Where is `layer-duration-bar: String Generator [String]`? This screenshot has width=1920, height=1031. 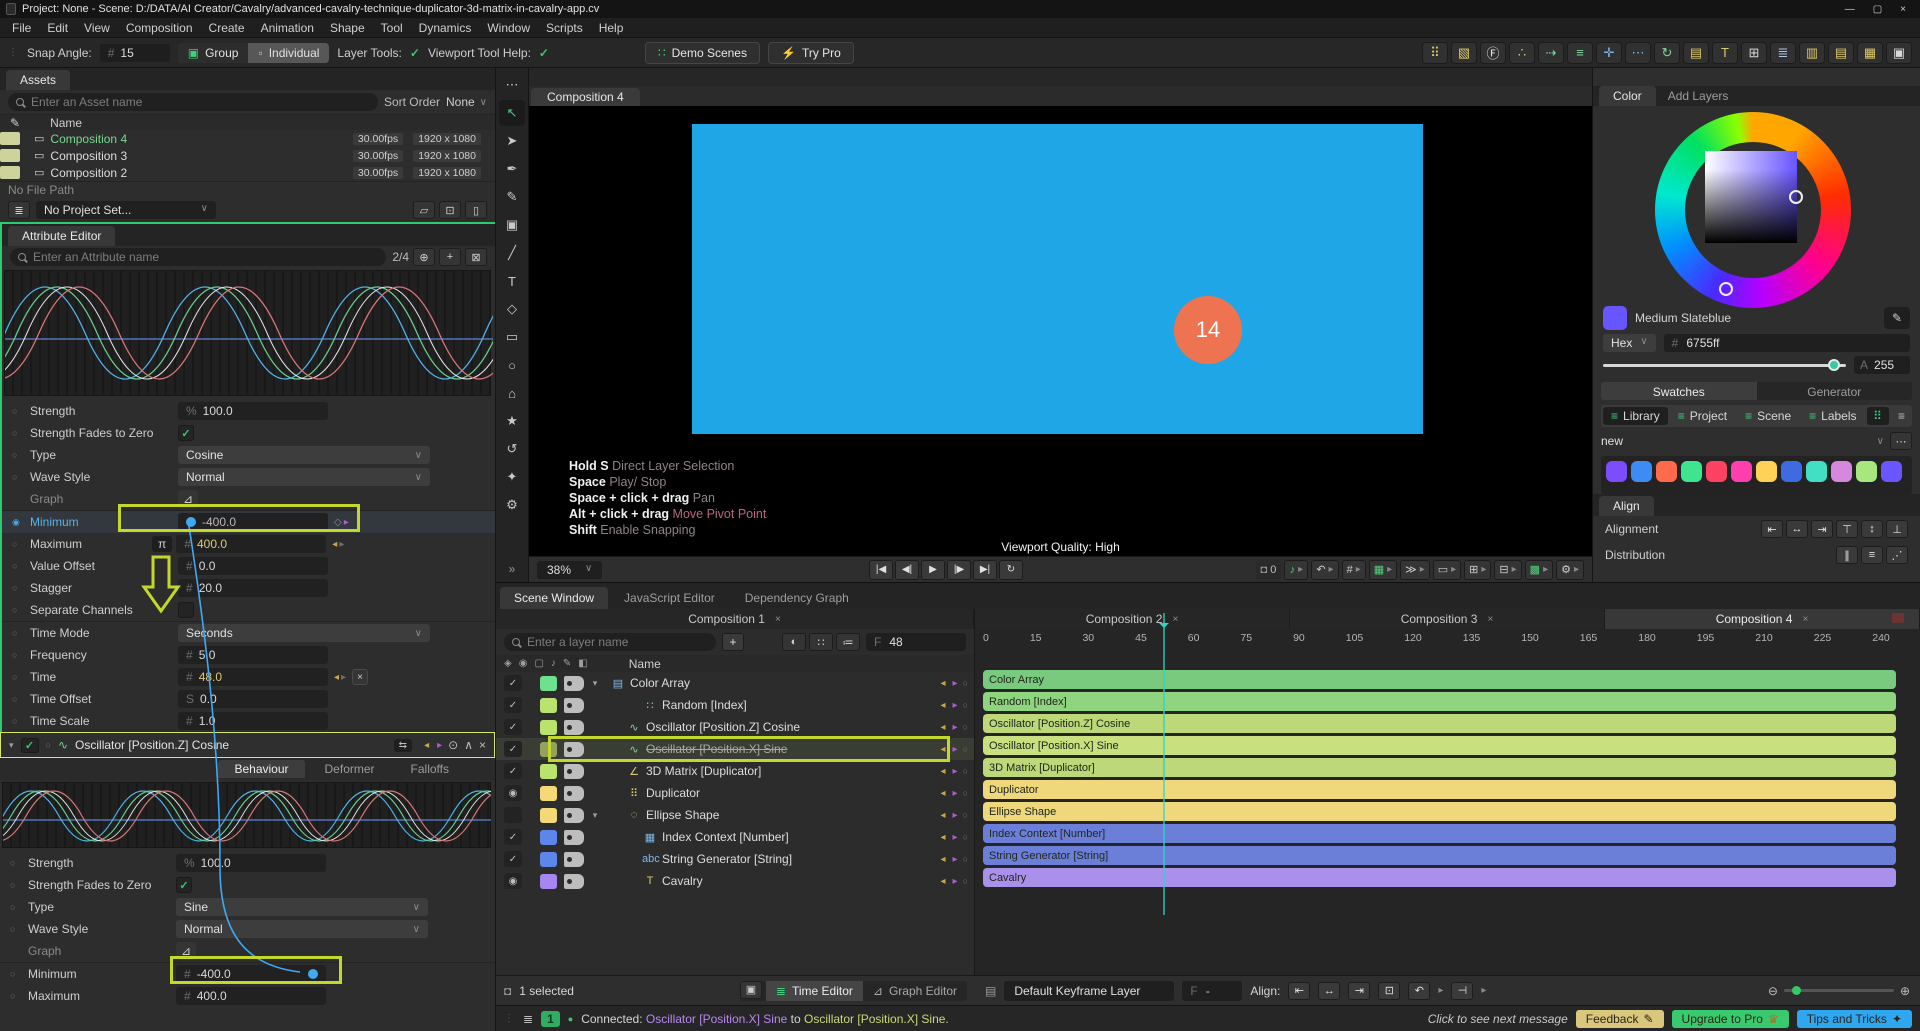 layer-duration-bar: String Generator [String] is located at coordinates (1439, 855).